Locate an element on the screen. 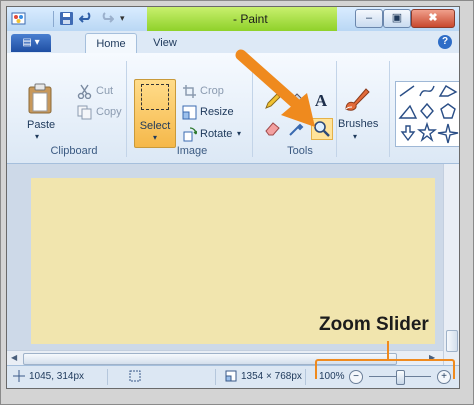 This screenshot has height=405, width=474. arrow-down-shape-icon is located at coordinates (408, 133).